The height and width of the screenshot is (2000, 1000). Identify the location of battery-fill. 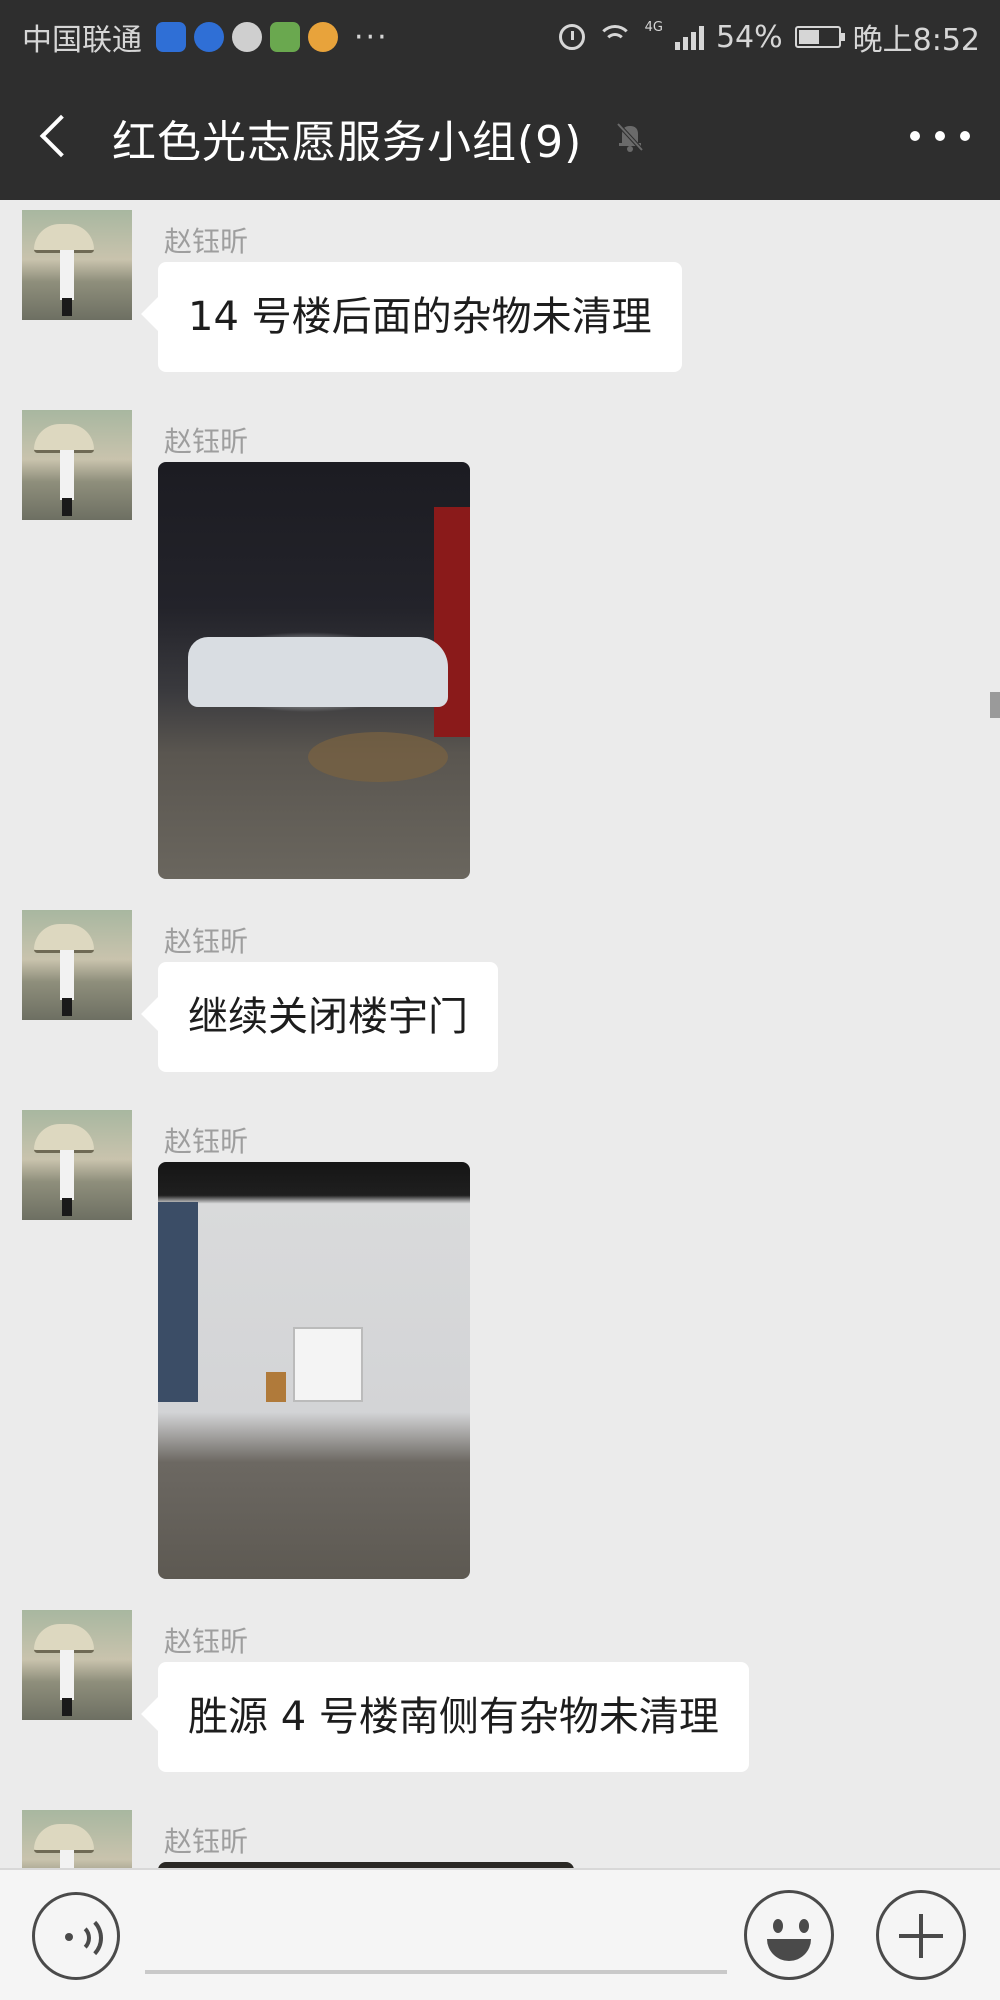
(809, 37).